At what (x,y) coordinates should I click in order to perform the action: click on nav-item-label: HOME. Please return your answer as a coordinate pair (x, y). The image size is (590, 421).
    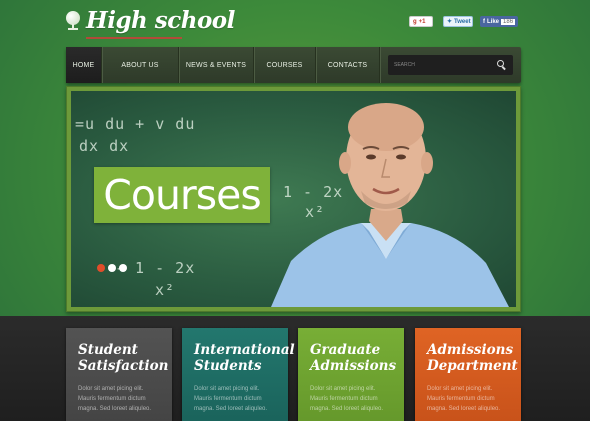
    Looking at the image, I should click on (83, 65).